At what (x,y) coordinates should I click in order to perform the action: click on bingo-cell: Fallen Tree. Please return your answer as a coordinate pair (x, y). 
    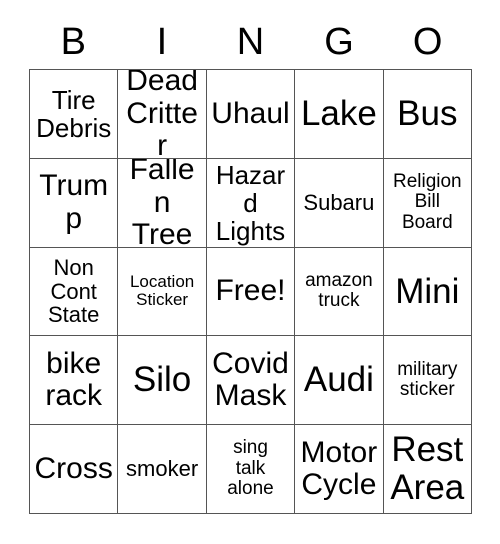
    Looking at the image, I should click on (162, 203).